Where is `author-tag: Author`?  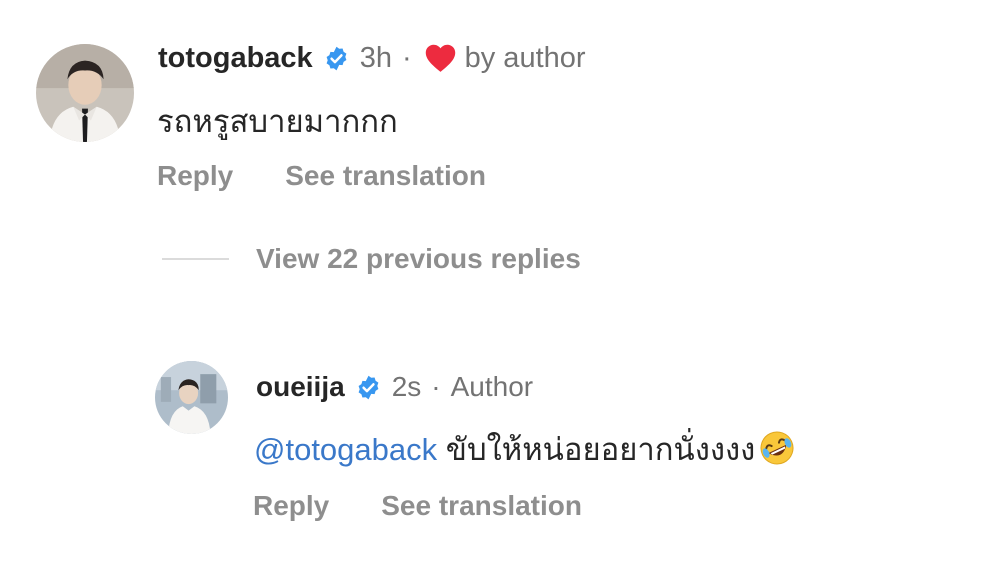 author-tag: Author is located at coordinates (492, 386).